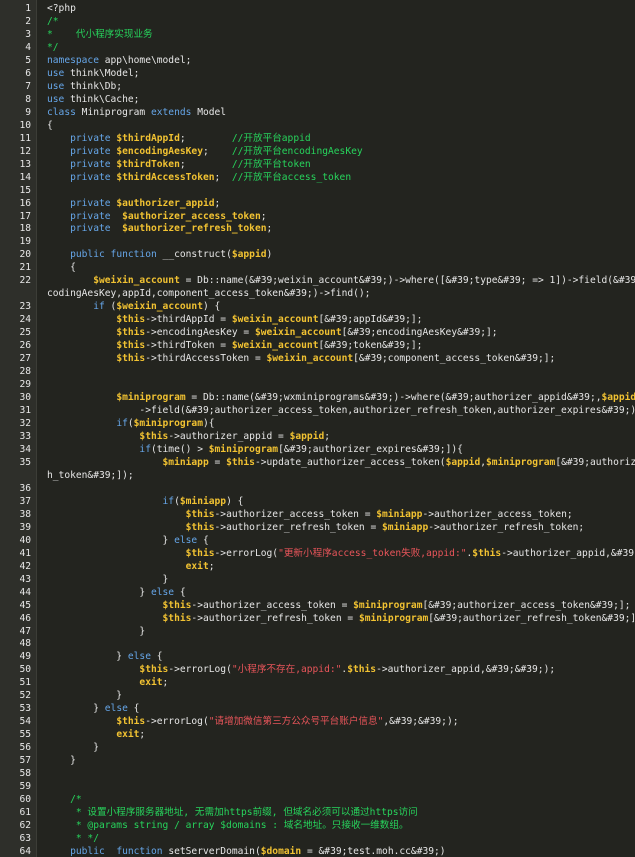 Image resolution: width=635 pixels, height=857 pixels. I want to click on code-line: 3 * 代小程序实现业务, so click(317, 35).